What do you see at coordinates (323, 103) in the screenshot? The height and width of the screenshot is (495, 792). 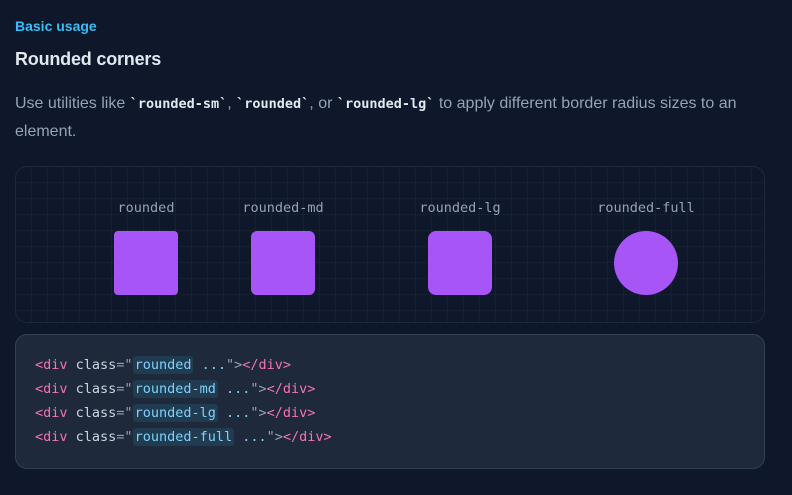 I see `description-text: , or` at bounding box center [323, 103].